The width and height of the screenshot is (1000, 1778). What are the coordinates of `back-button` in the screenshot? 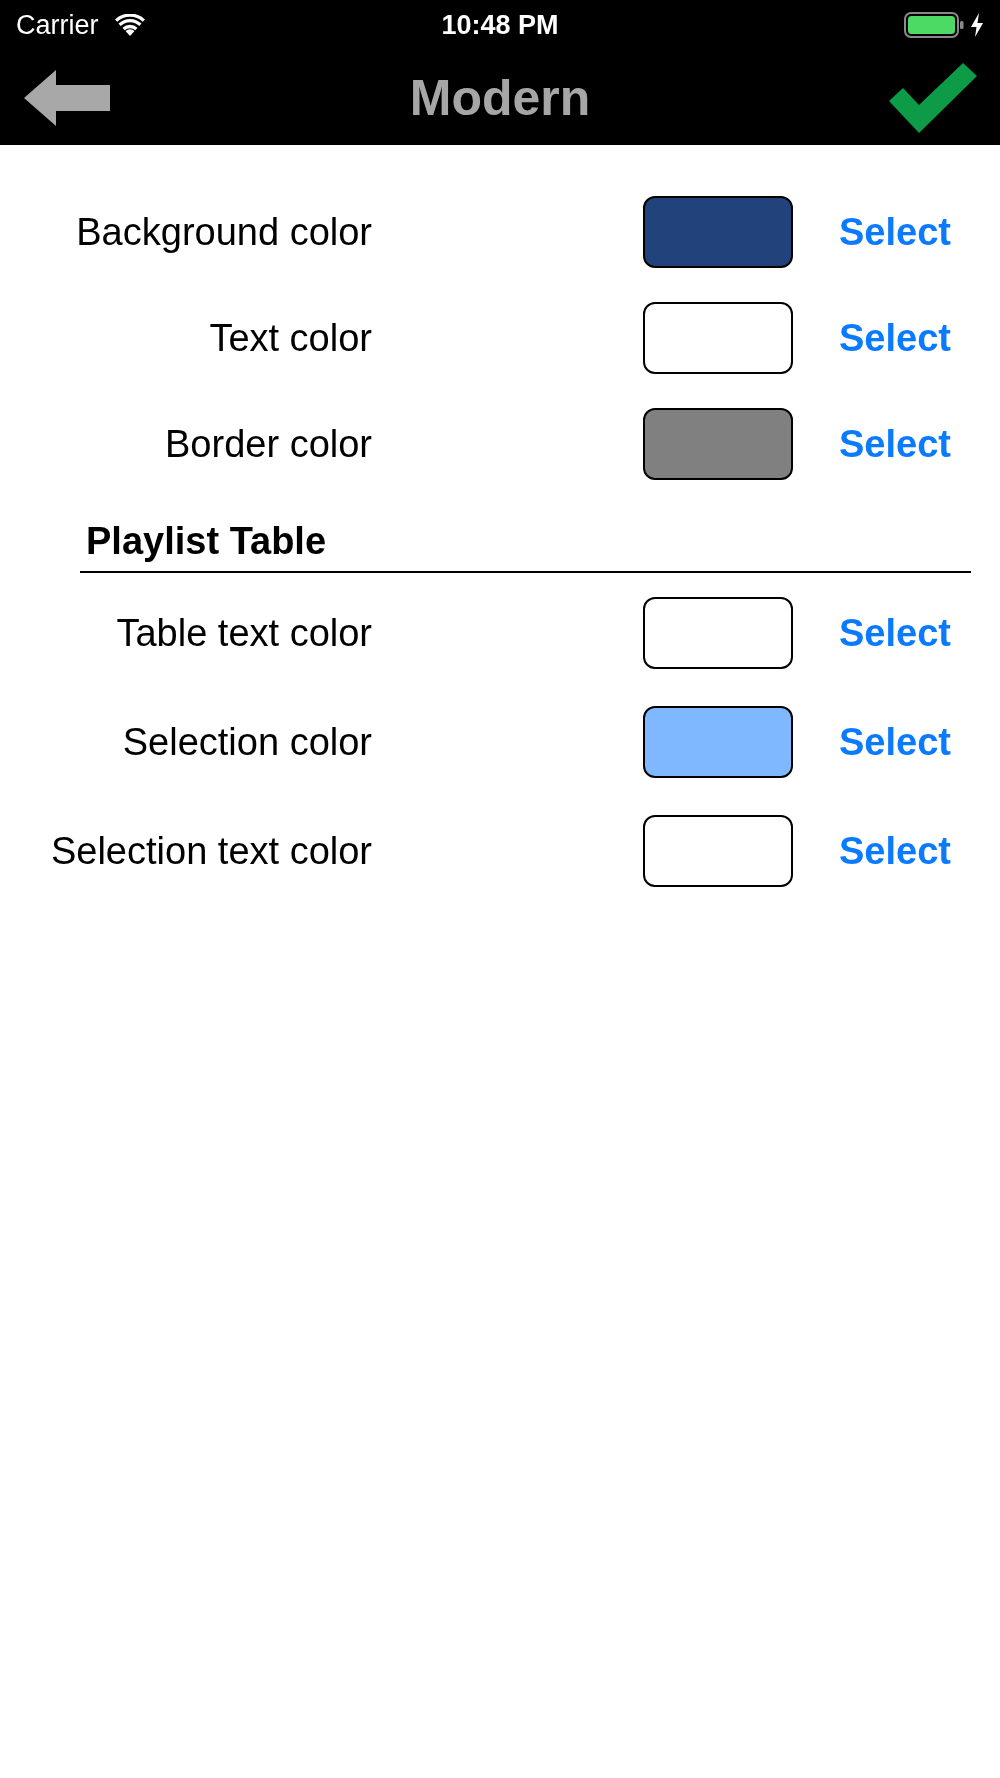 It's located at (67, 97).